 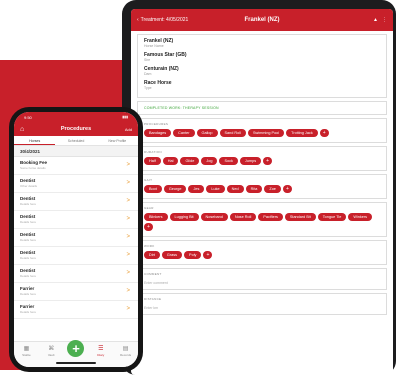 I want to click on chip: Blinkers, so click(x=156, y=217).